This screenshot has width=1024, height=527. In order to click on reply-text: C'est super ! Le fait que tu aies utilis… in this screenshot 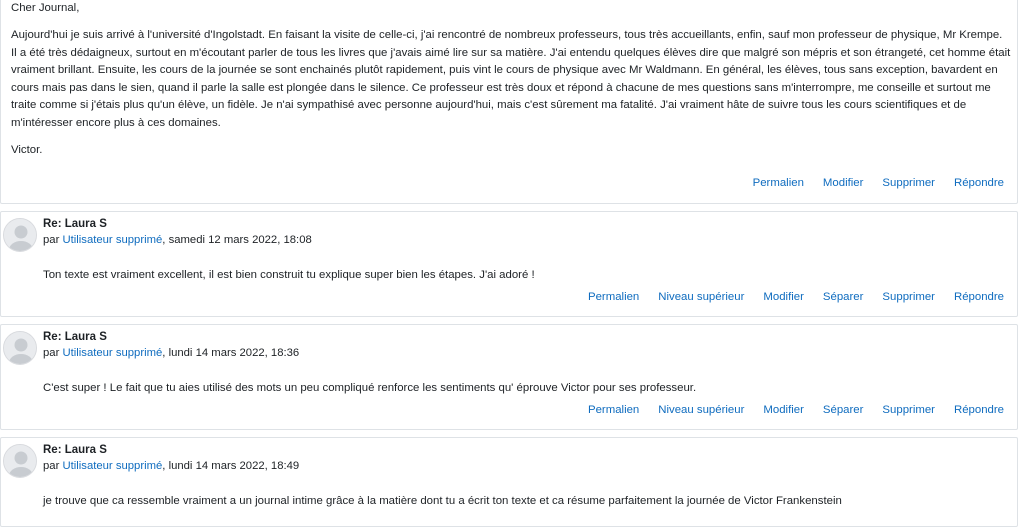, I will do `click(370, 388)`.